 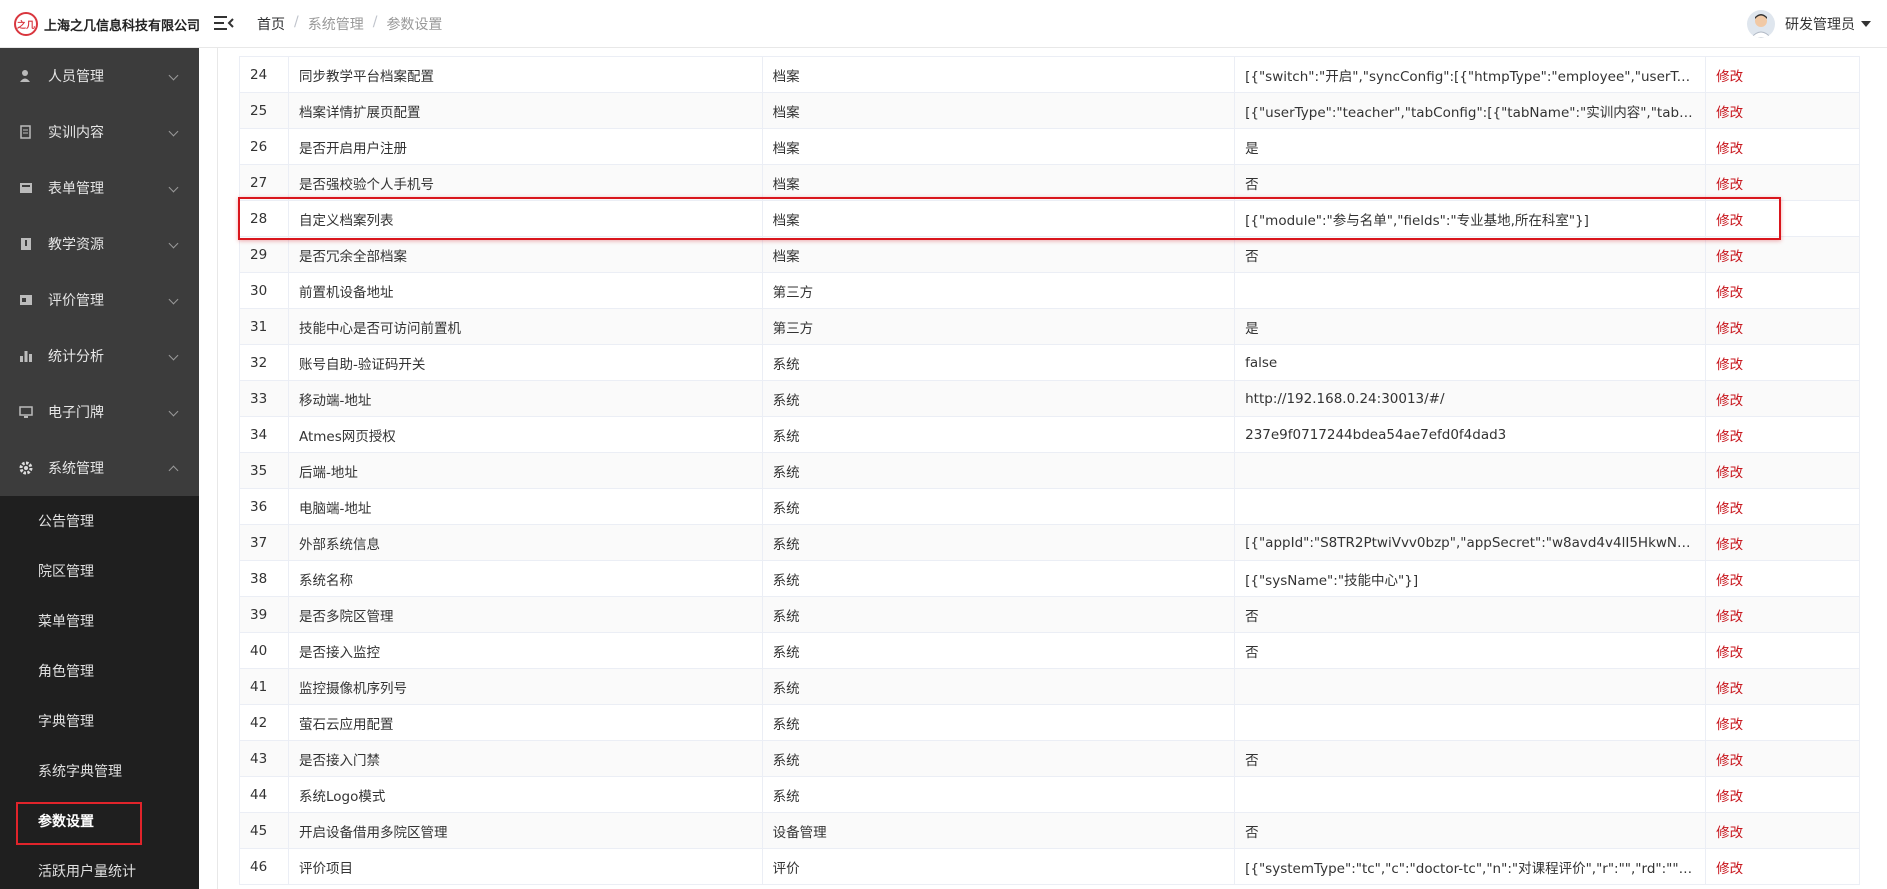 I want to click on sidebar-item-statistics: 统计分析, so click(x=99, y=356).